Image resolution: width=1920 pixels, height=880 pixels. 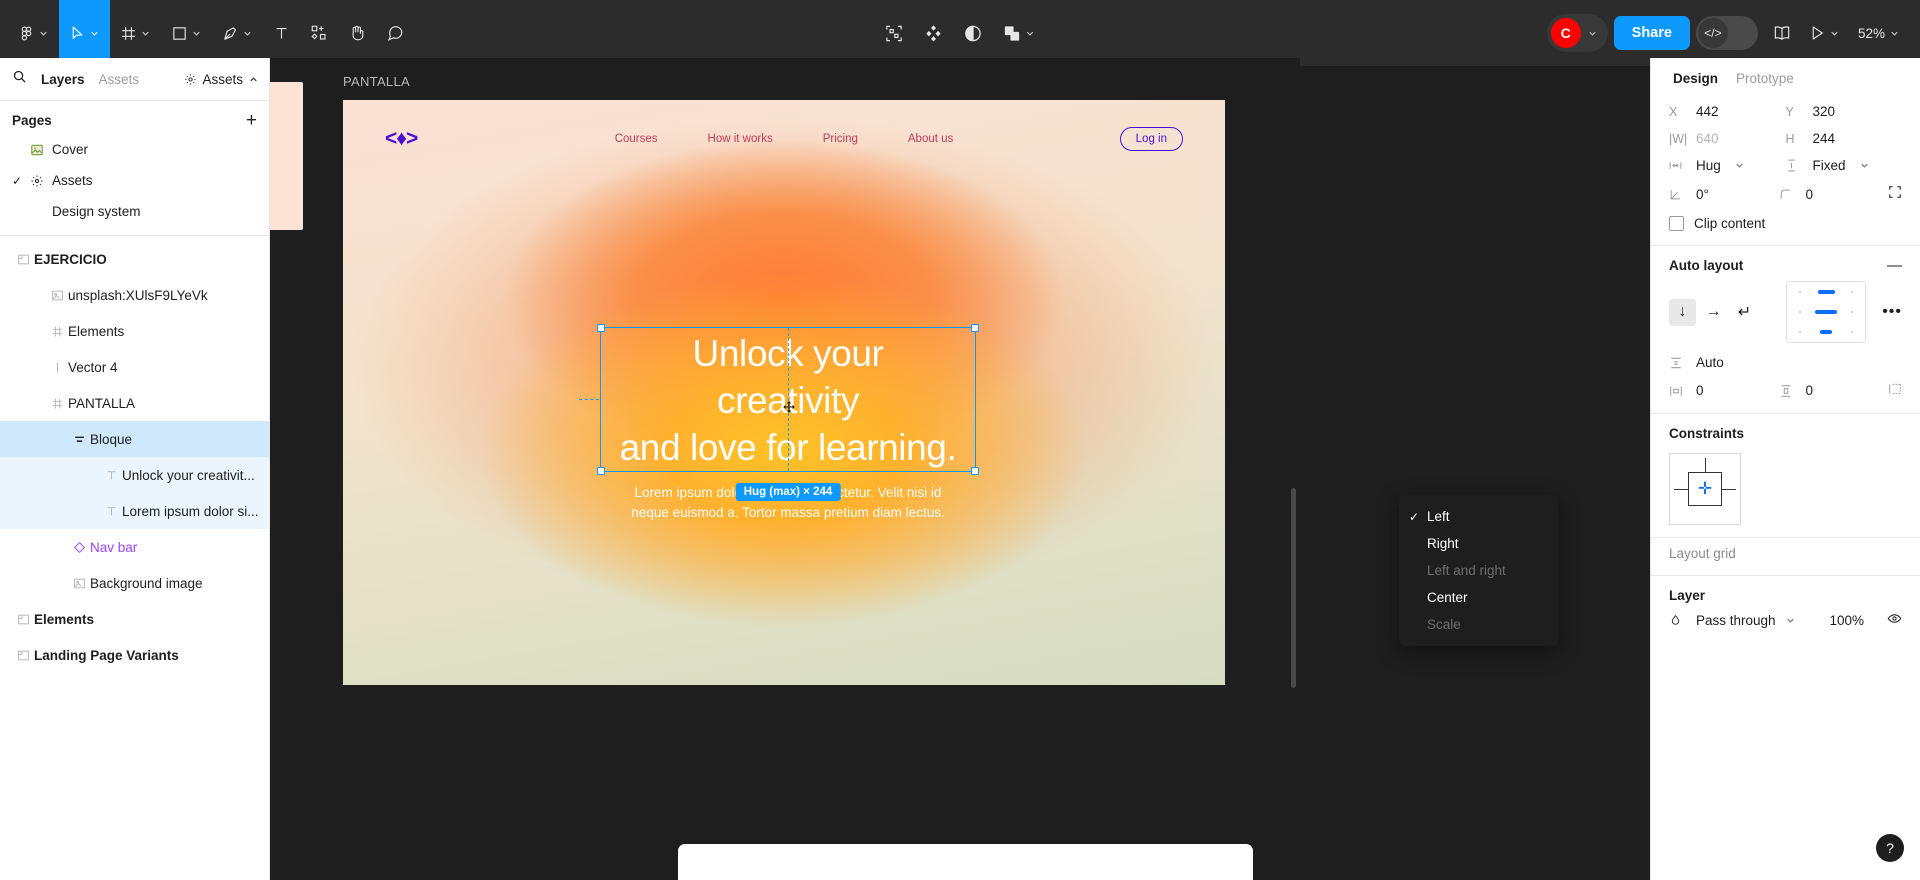 I want to click on constraints-center-plus-icon: ✛, so click(x=1705, y=489).